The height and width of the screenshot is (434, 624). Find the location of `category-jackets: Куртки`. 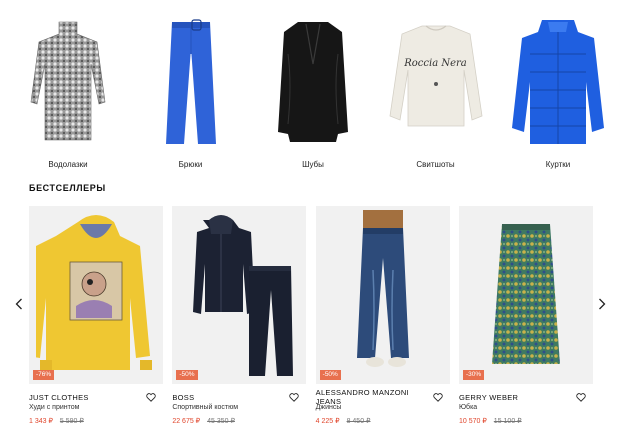

category-jackets: Куртки is located at coordinates (558, 94).